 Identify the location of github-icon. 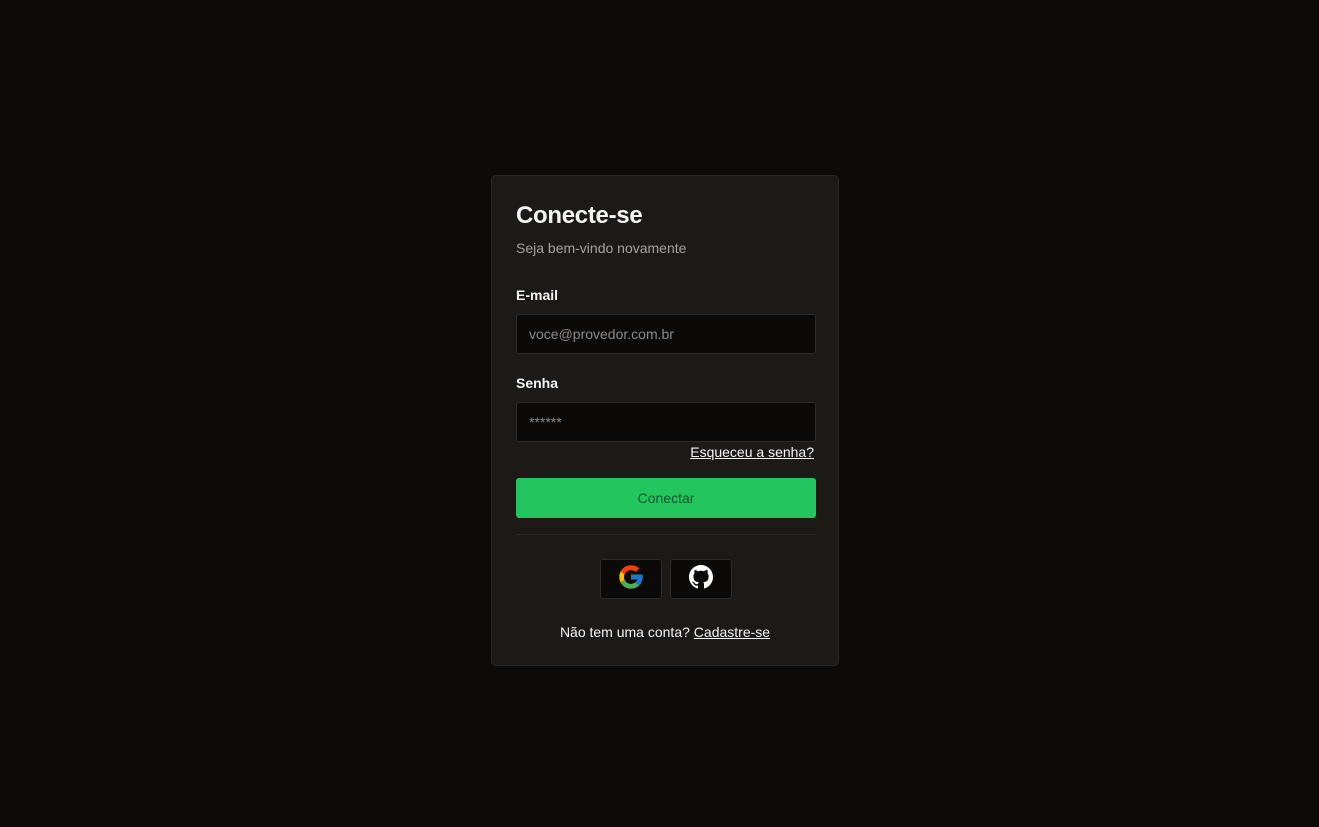
(701, 579).